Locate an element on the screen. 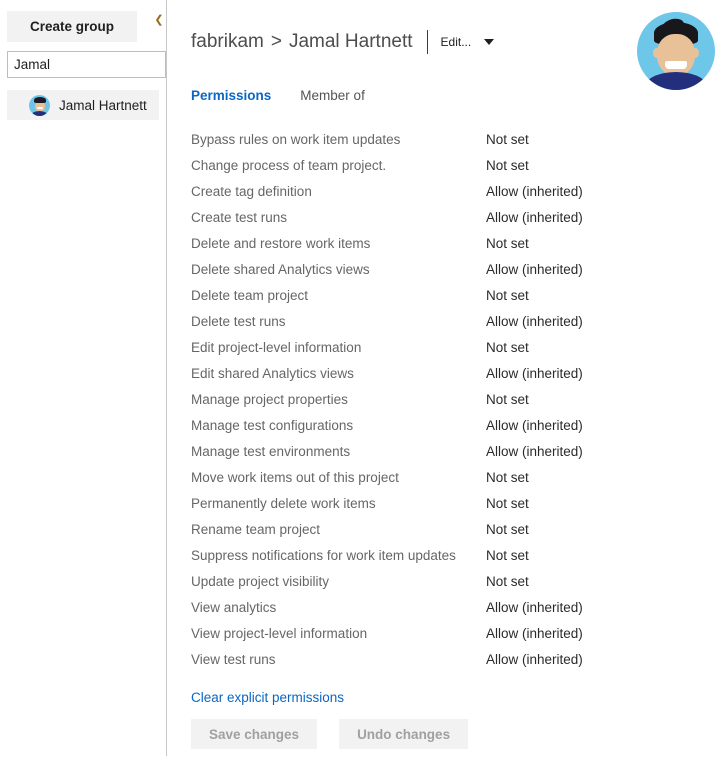  permission-label: View project-level information is located at coordinates (279, 633).